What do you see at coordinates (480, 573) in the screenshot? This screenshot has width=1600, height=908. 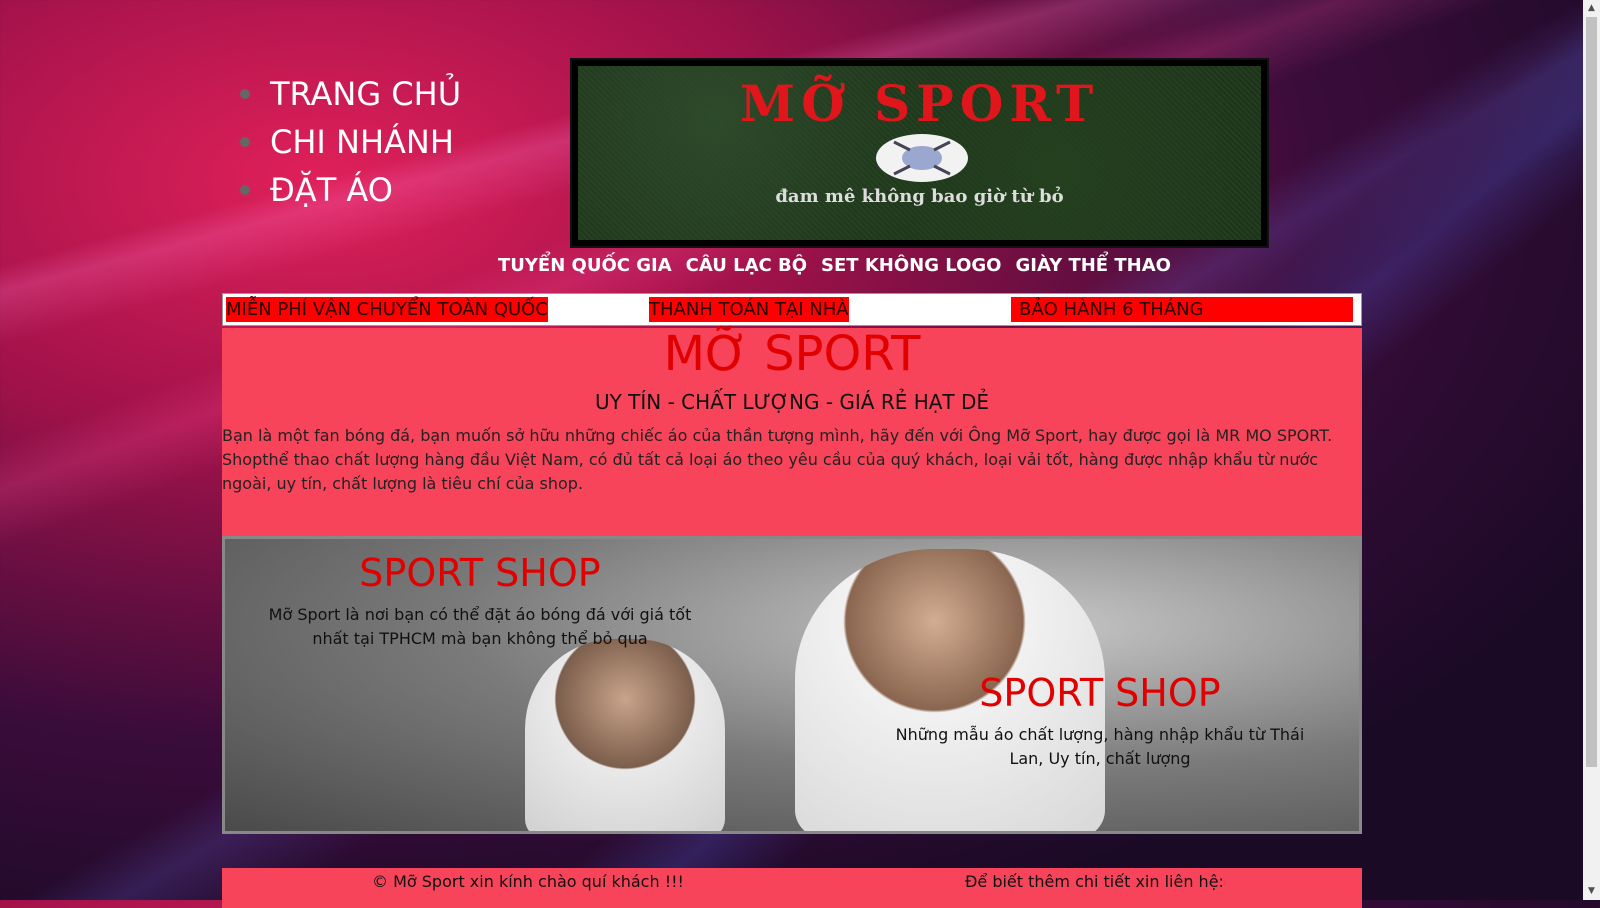 I see `hero-left-title: SPORT SHOP` at bounding box center [480, 573].